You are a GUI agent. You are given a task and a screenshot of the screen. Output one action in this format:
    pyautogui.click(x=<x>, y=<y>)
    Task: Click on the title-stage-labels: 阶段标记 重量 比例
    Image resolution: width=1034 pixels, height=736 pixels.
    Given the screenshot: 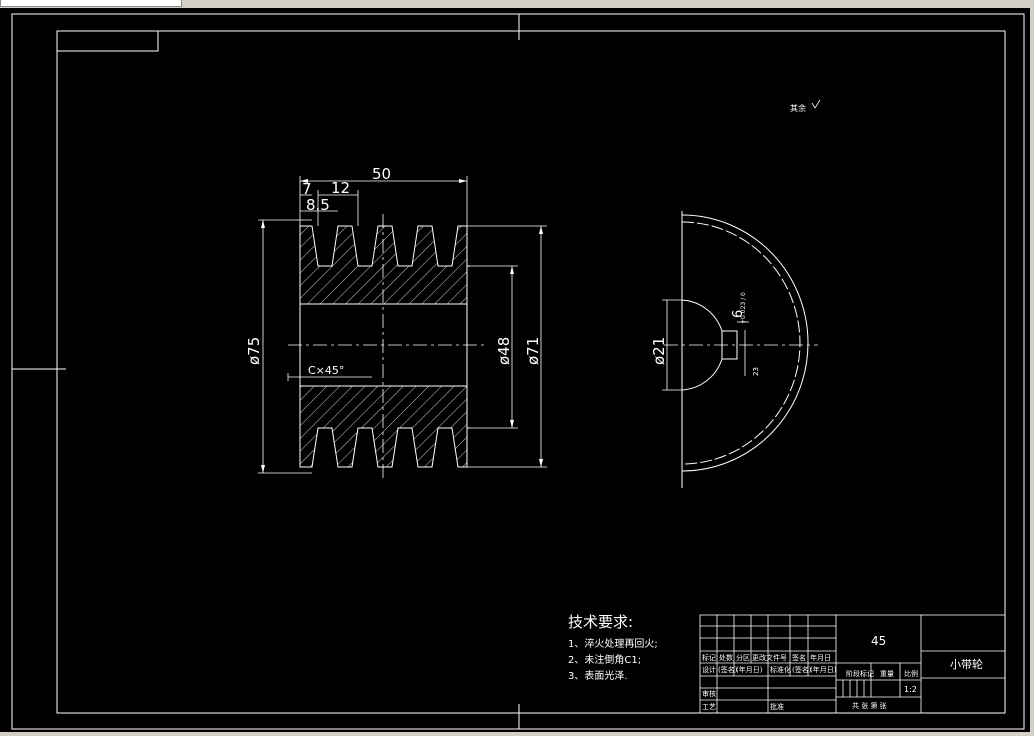 What is the action you would take?
    pyautogui.click(x=882, y=673)
    